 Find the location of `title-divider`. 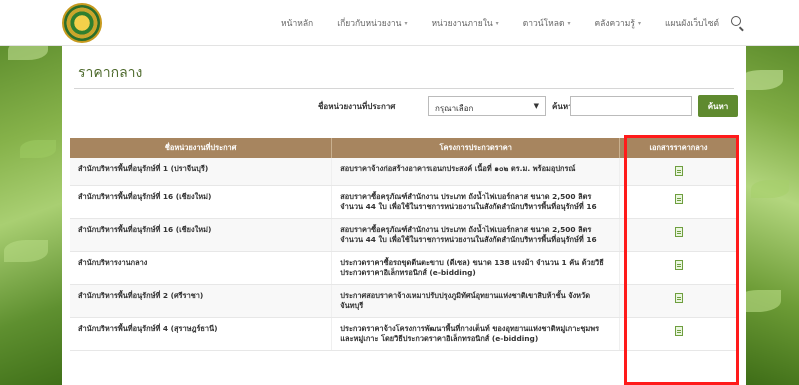

title-divider is located at coordinates (404, 88).